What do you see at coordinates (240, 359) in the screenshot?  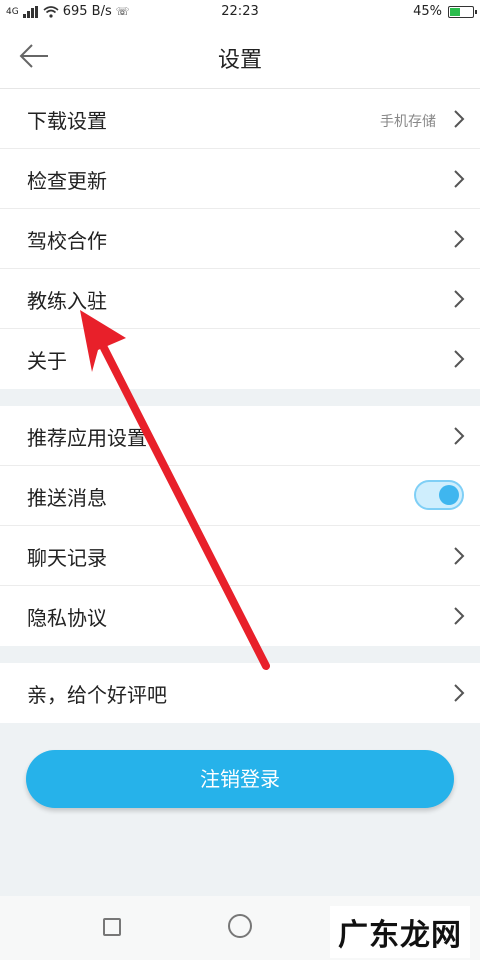 I see `row-about: 关于` at bounding box center [240, 359].